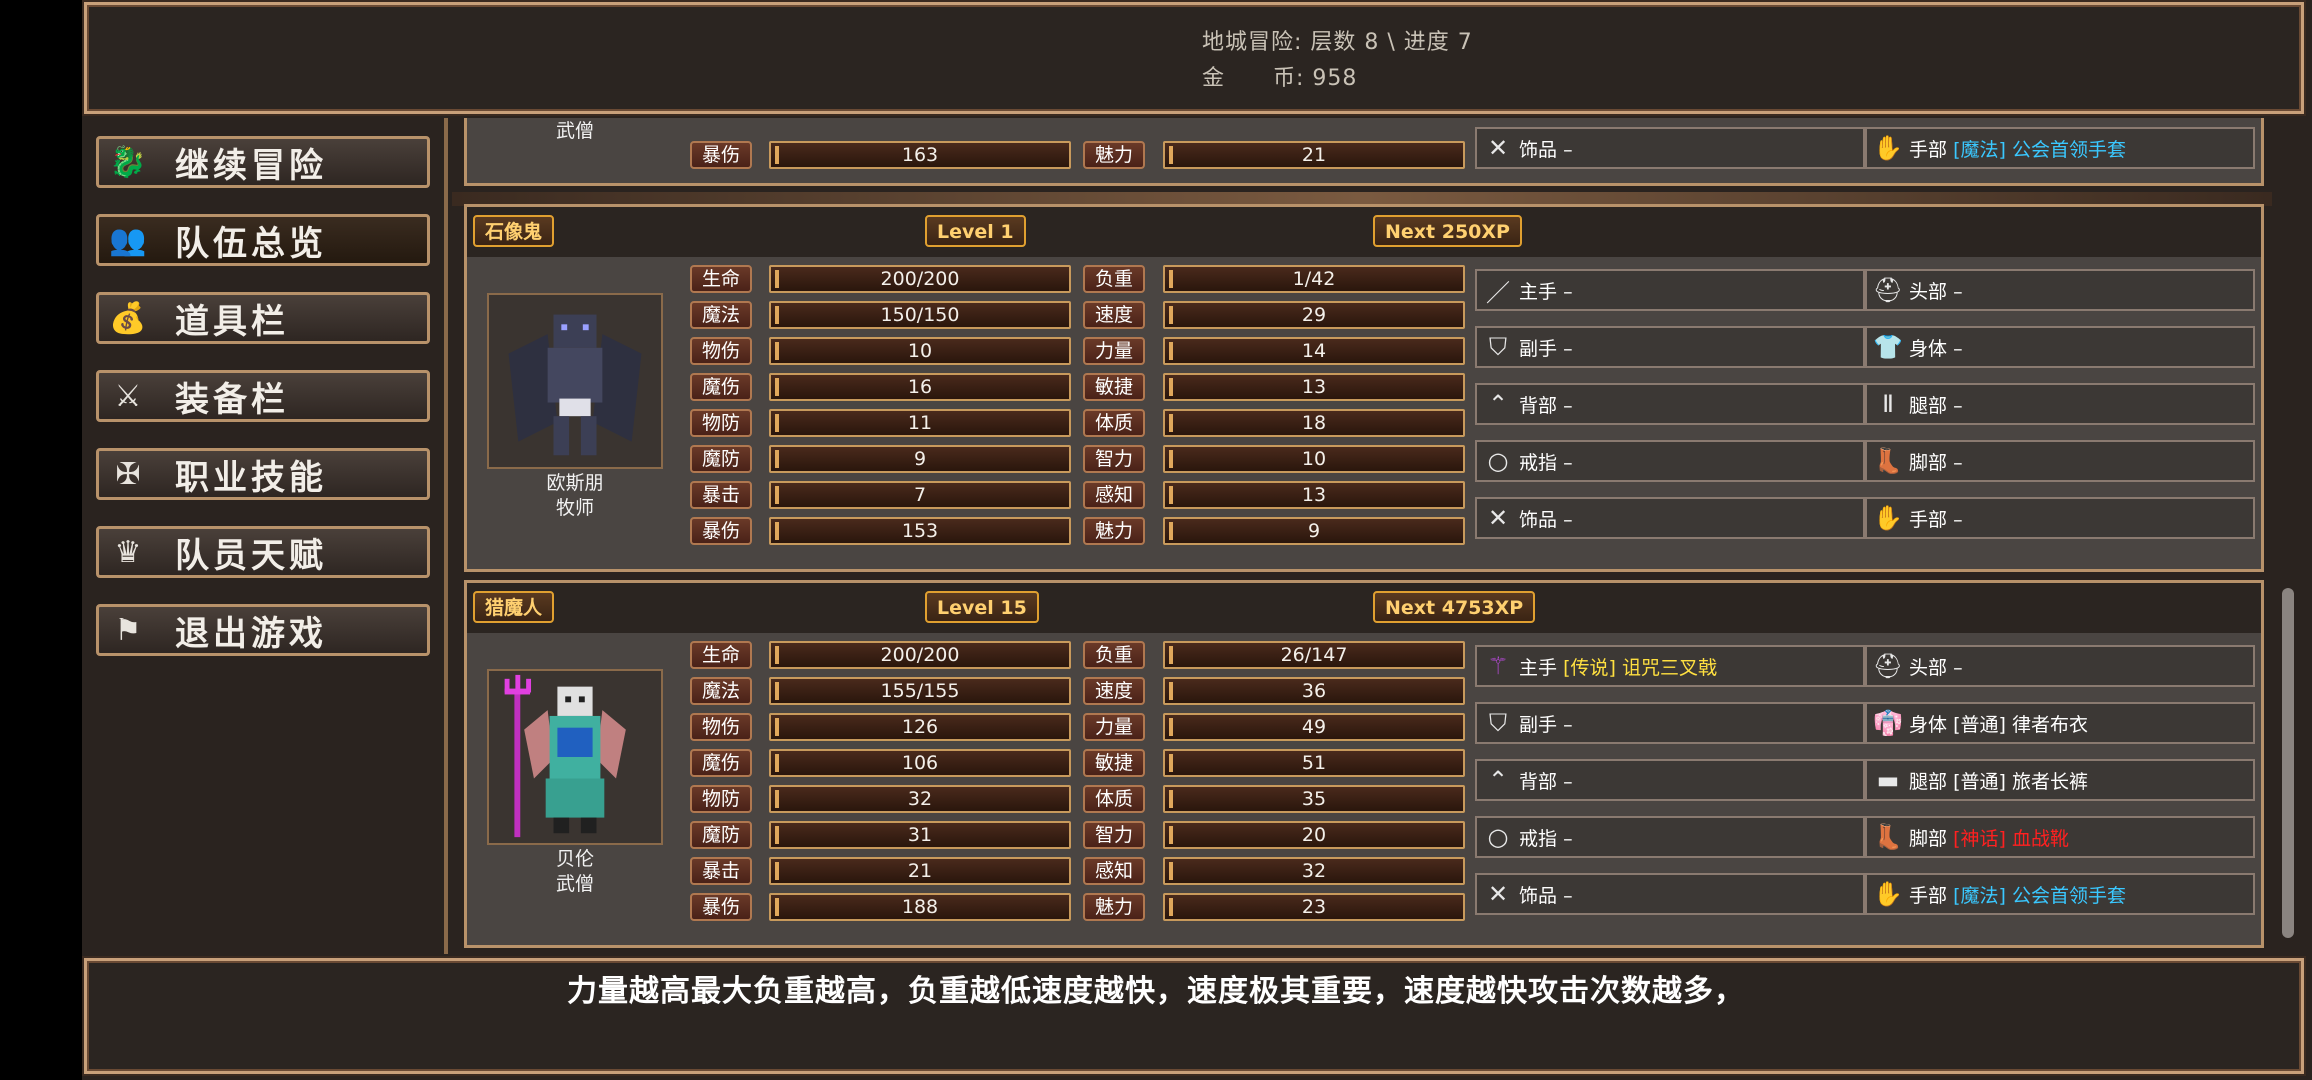 Image resolution: width=2312 pixels, height=1080 pixels. I want to click on item-name: 旅者长裤, so click(2049, 781).